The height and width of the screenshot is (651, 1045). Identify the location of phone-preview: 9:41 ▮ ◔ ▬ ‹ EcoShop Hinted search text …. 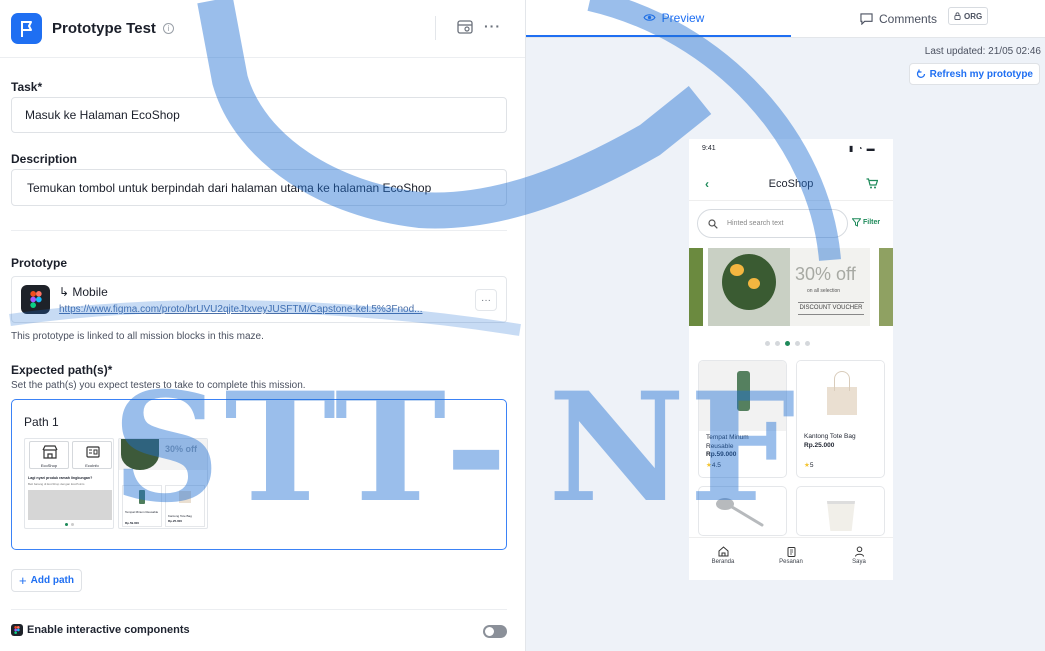
(791, 359).